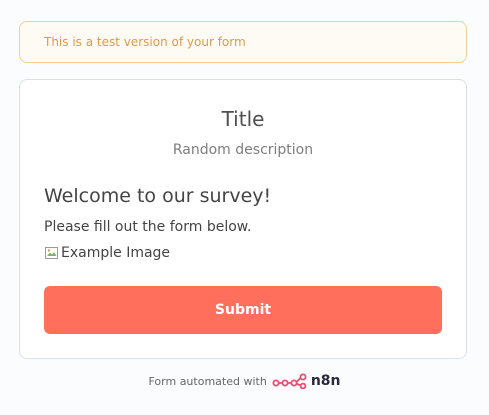 This screenshot has height=415, width=489. What do you see at coordinates (145, 42) in the screenshot?
I see `test-version-banner-text: This is a test version of your form` at bounding box center [145, 42].